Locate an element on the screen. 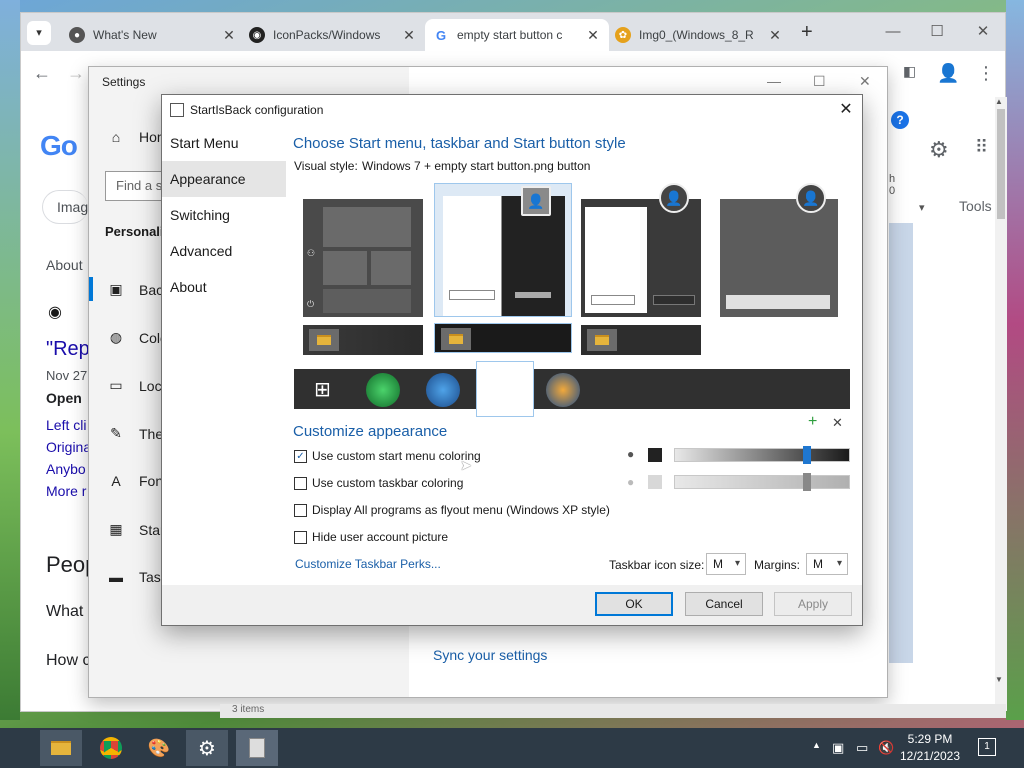 The width and height of the screenshot is (1024, 768). chevron-up-icon: ▲ is located at coordinates (816, 745).